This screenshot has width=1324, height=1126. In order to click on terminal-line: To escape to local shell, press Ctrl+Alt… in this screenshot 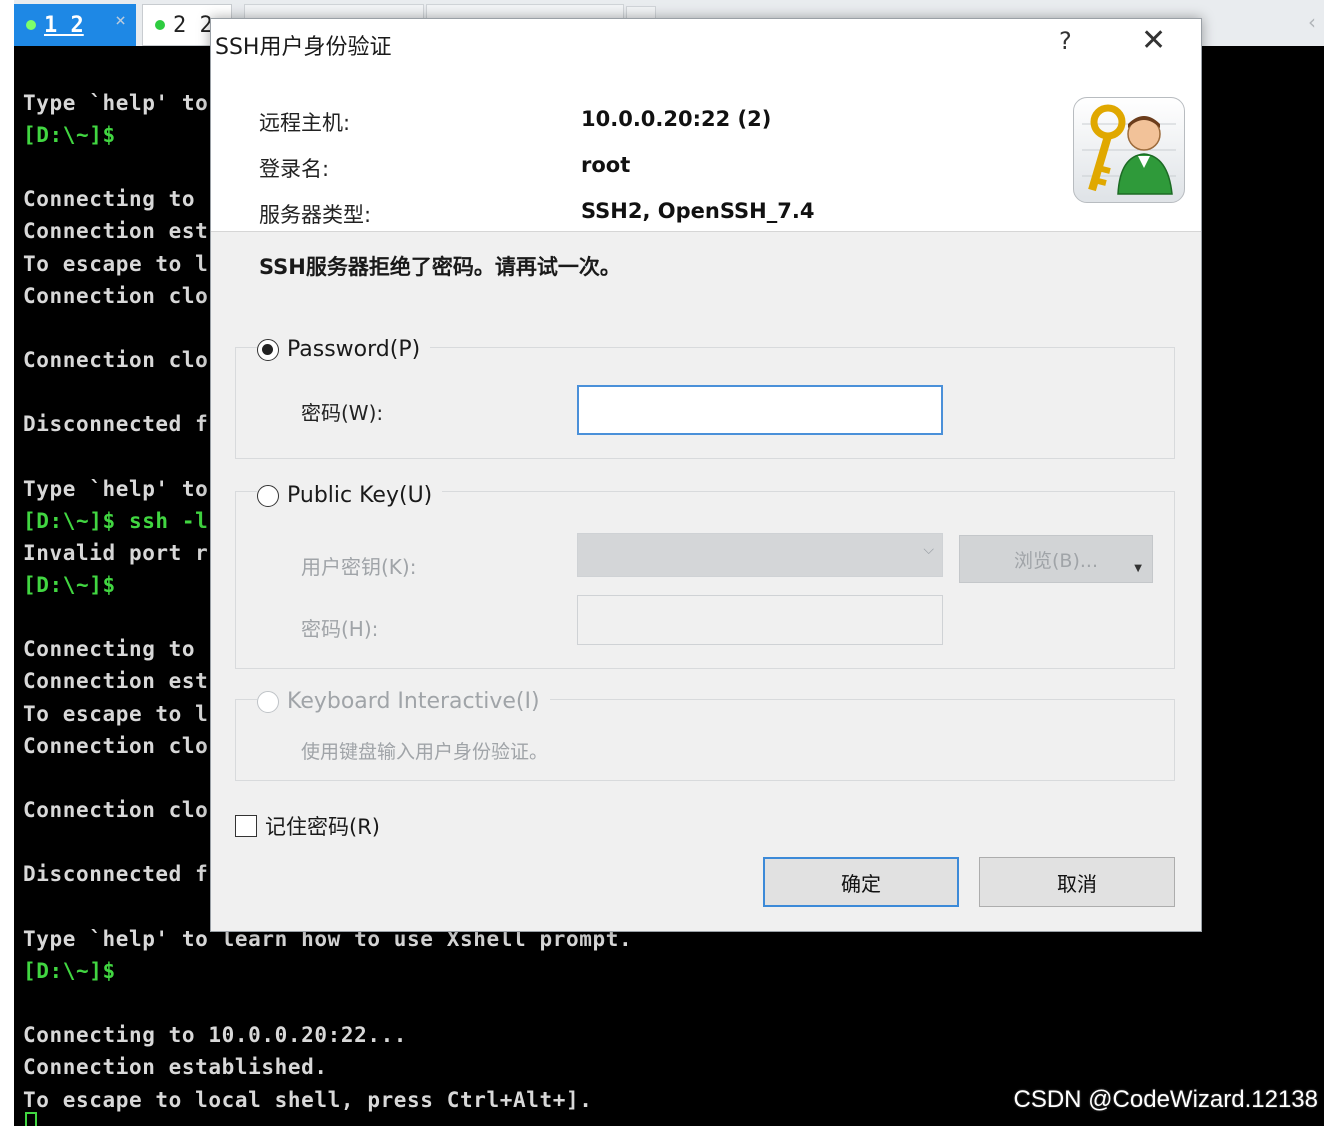, I will do `click(308, 1100)`.